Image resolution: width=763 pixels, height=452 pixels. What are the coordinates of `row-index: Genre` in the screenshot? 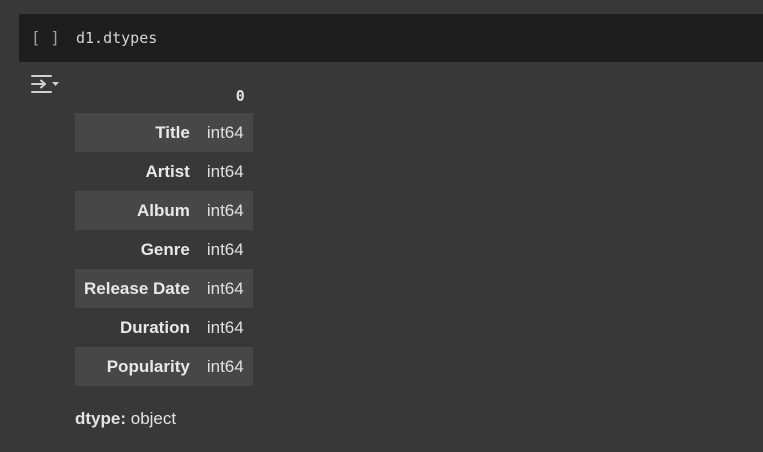 It's located at (137, 249).